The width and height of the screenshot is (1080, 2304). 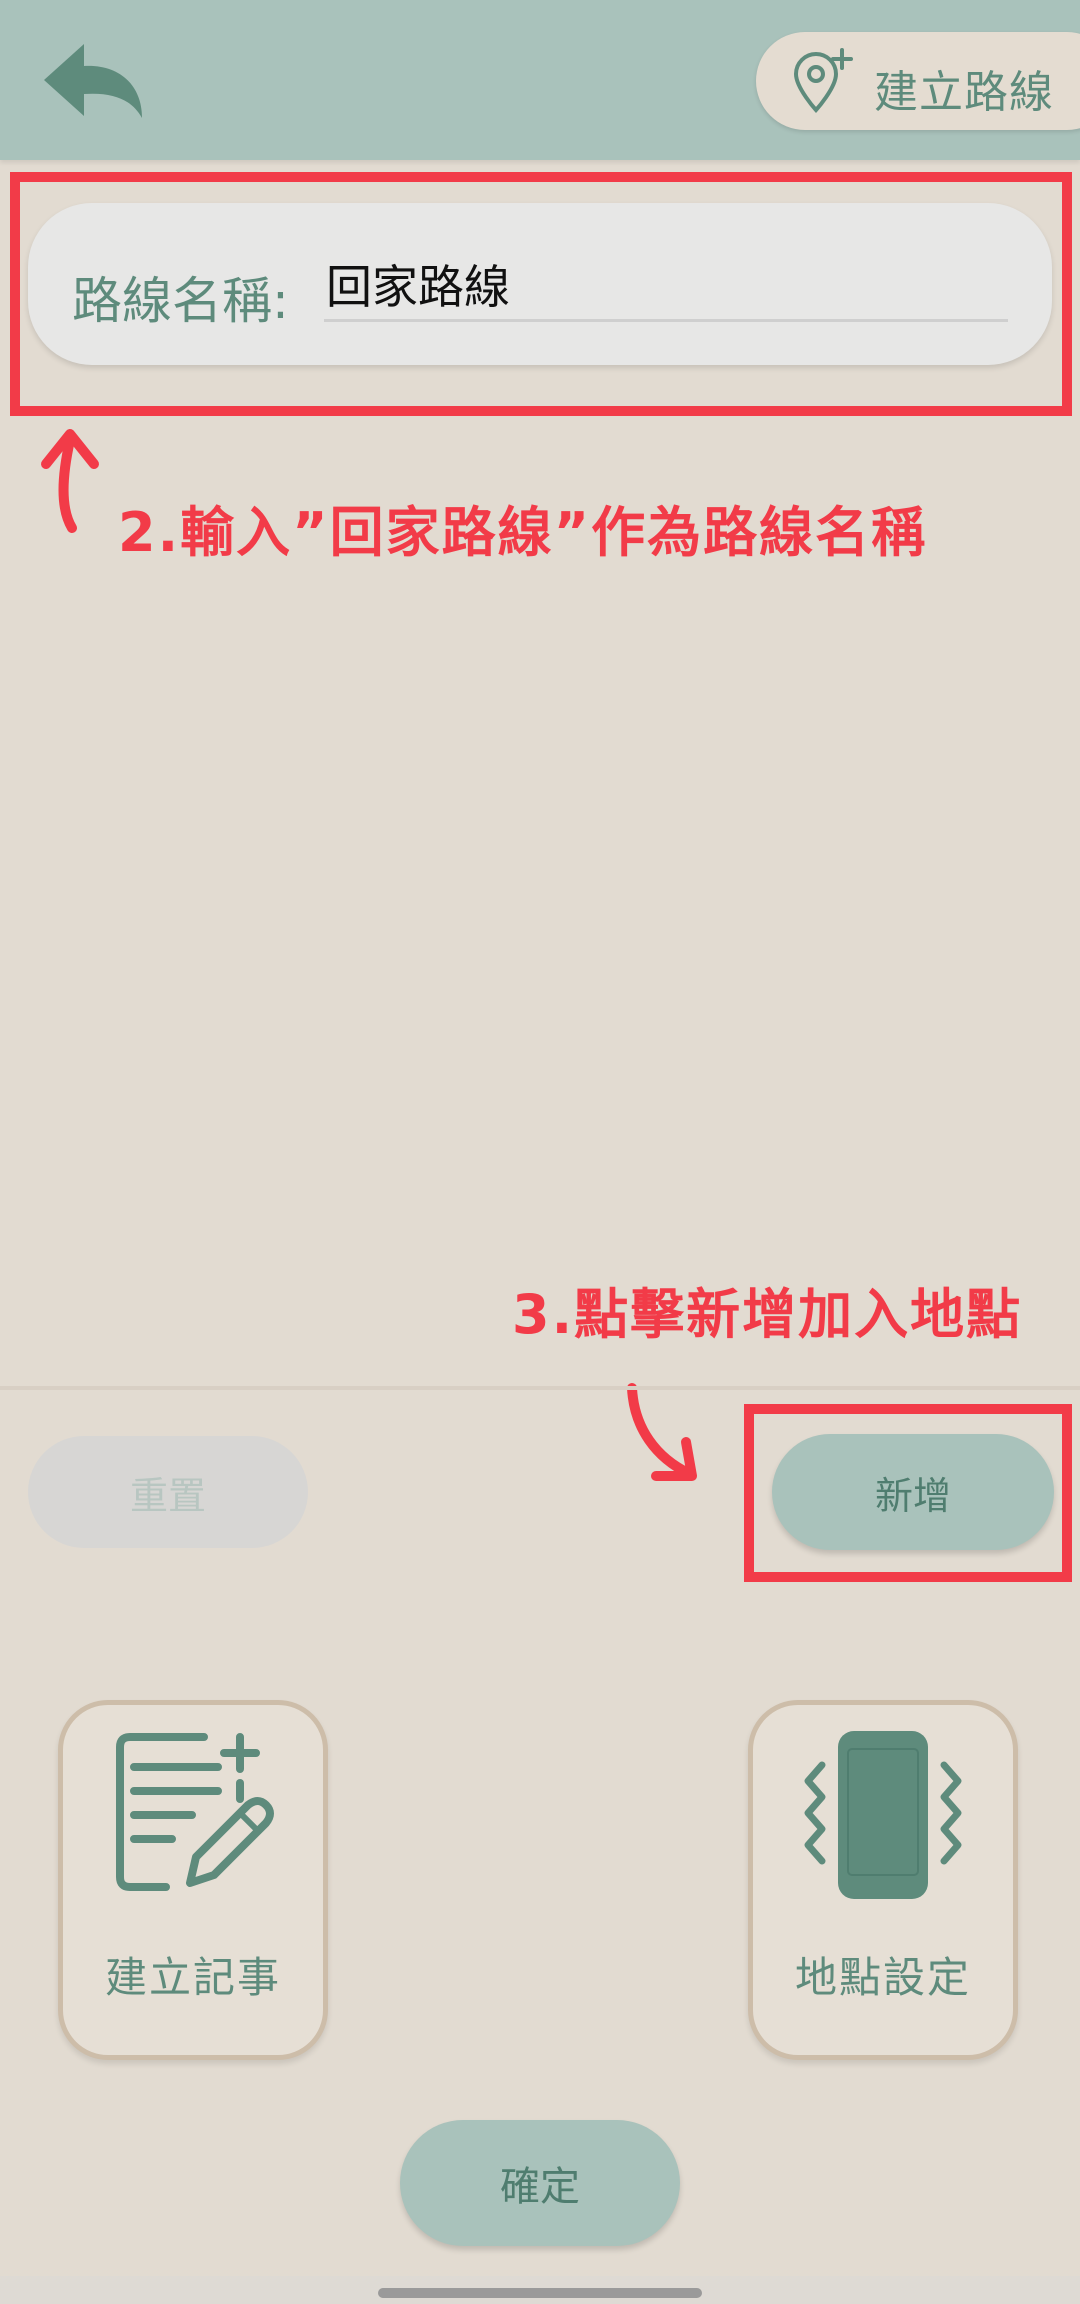 What do you see at coordinates (540, 2183) in the screenshot?
I see `confirm-button: 確定` at bounding box center [540, 2183].